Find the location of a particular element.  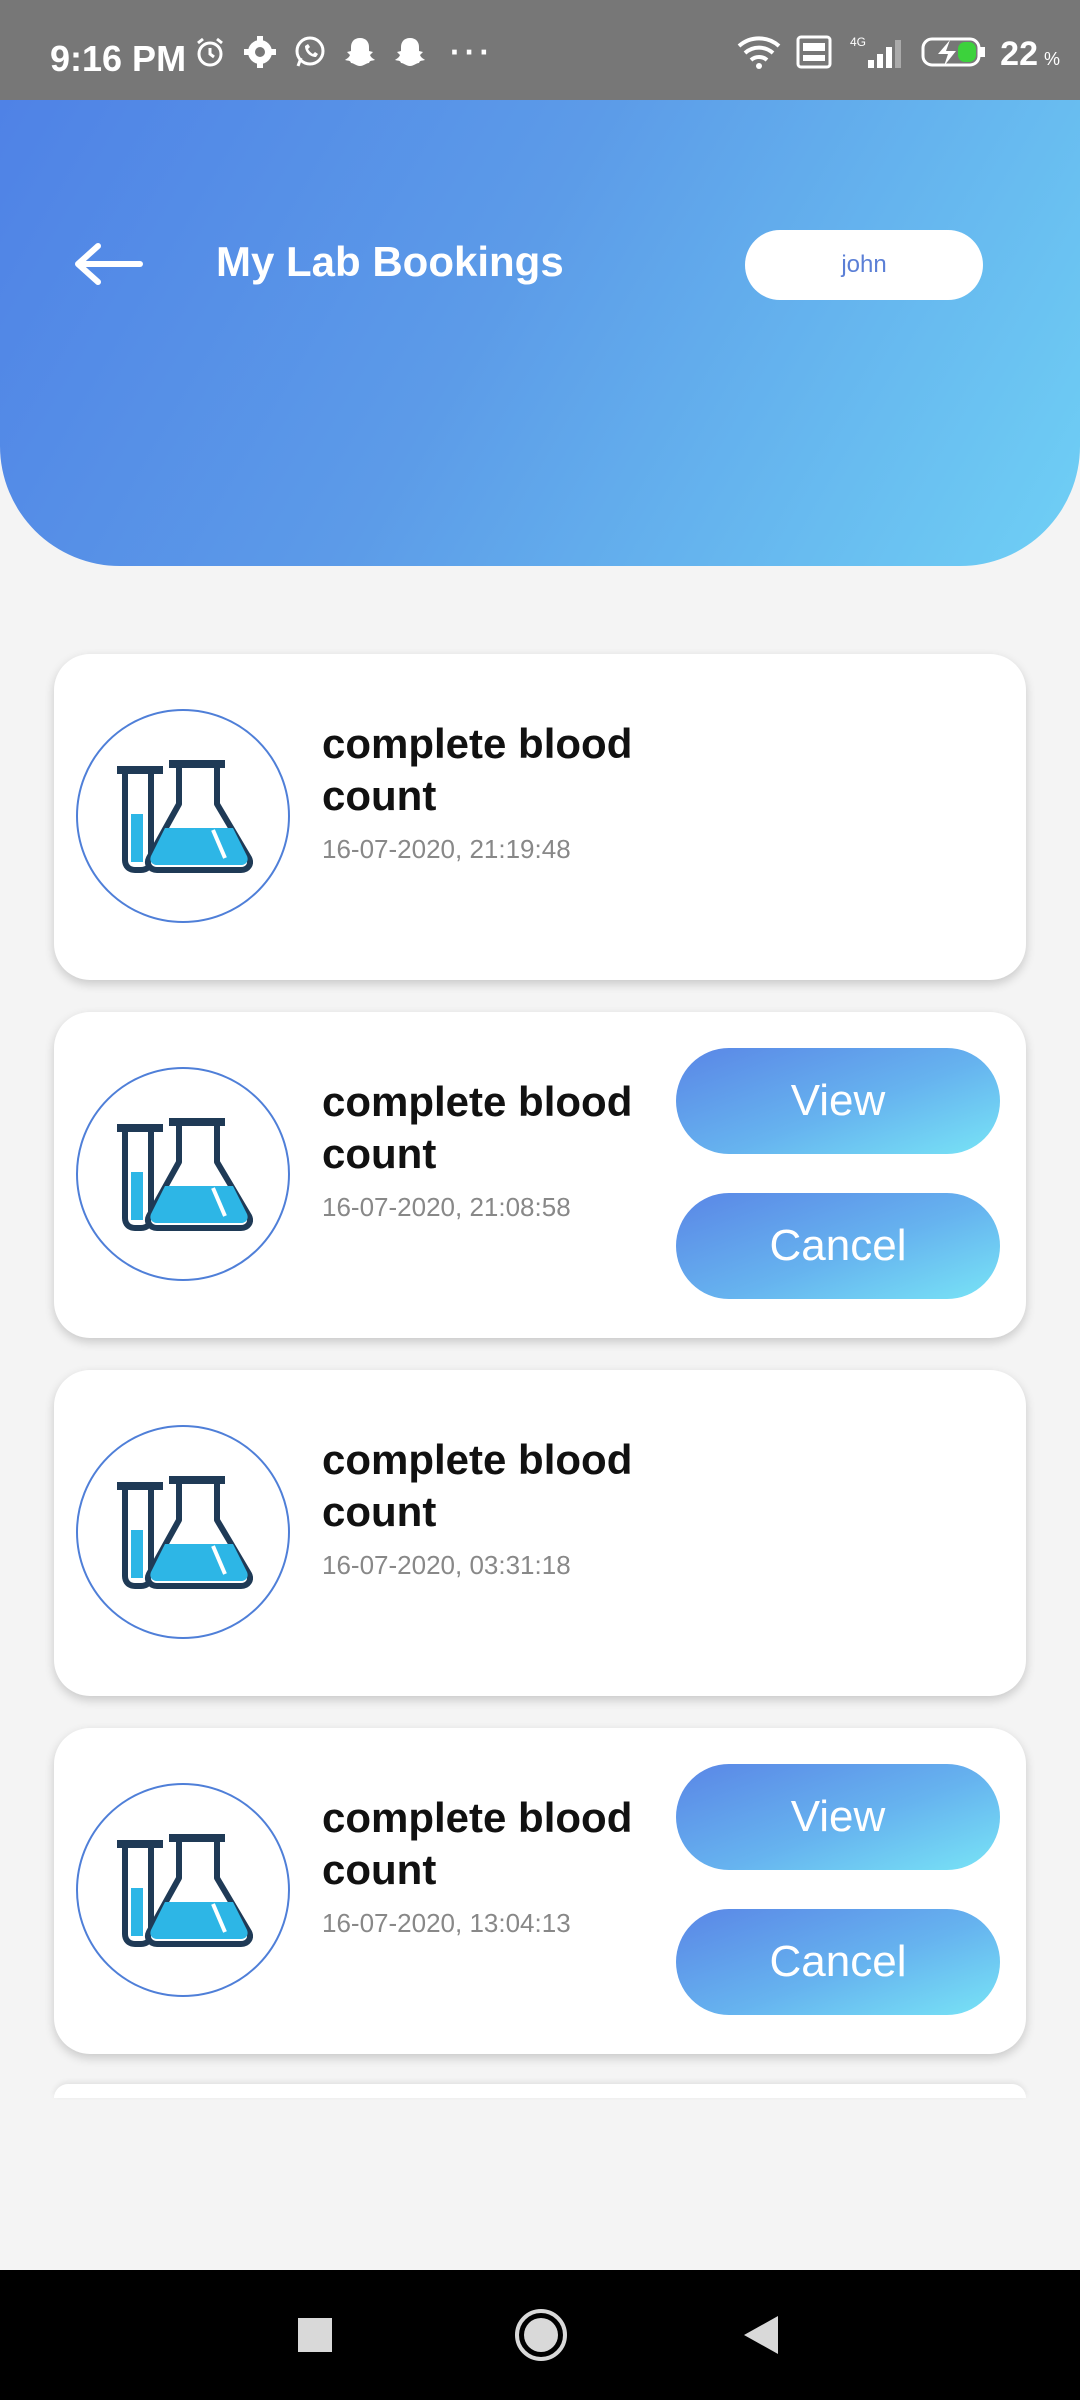

user-pill: john is located at coordinates (864, 265).